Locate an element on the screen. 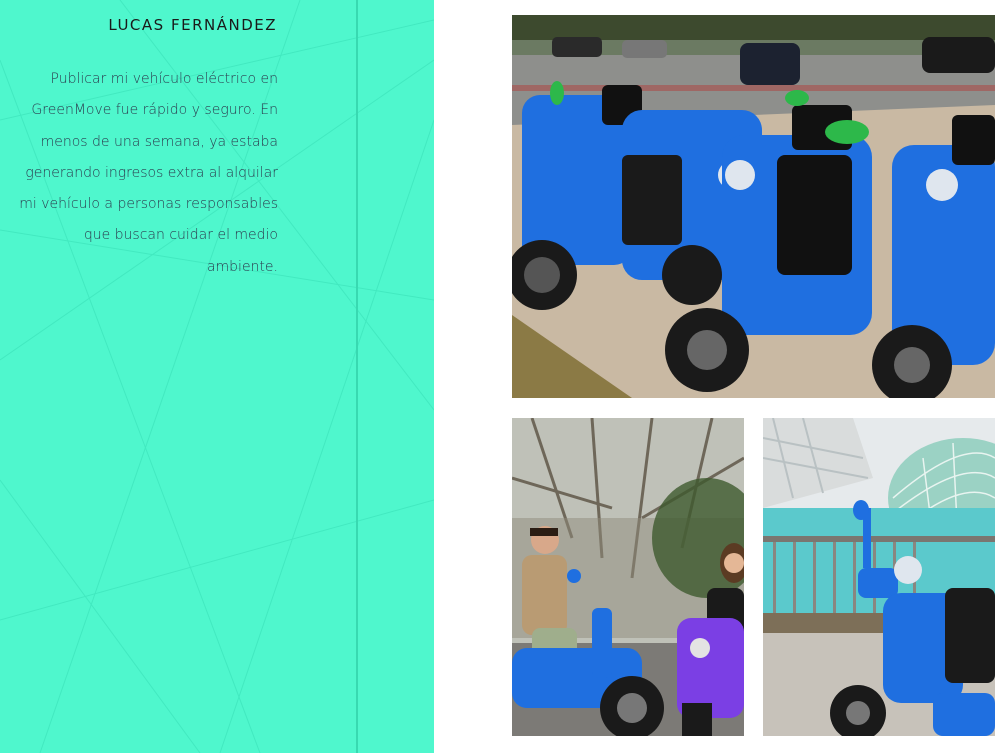 This screenshot has height=753, width=1005. city-scooter-image is located at coordinates (879, 577).